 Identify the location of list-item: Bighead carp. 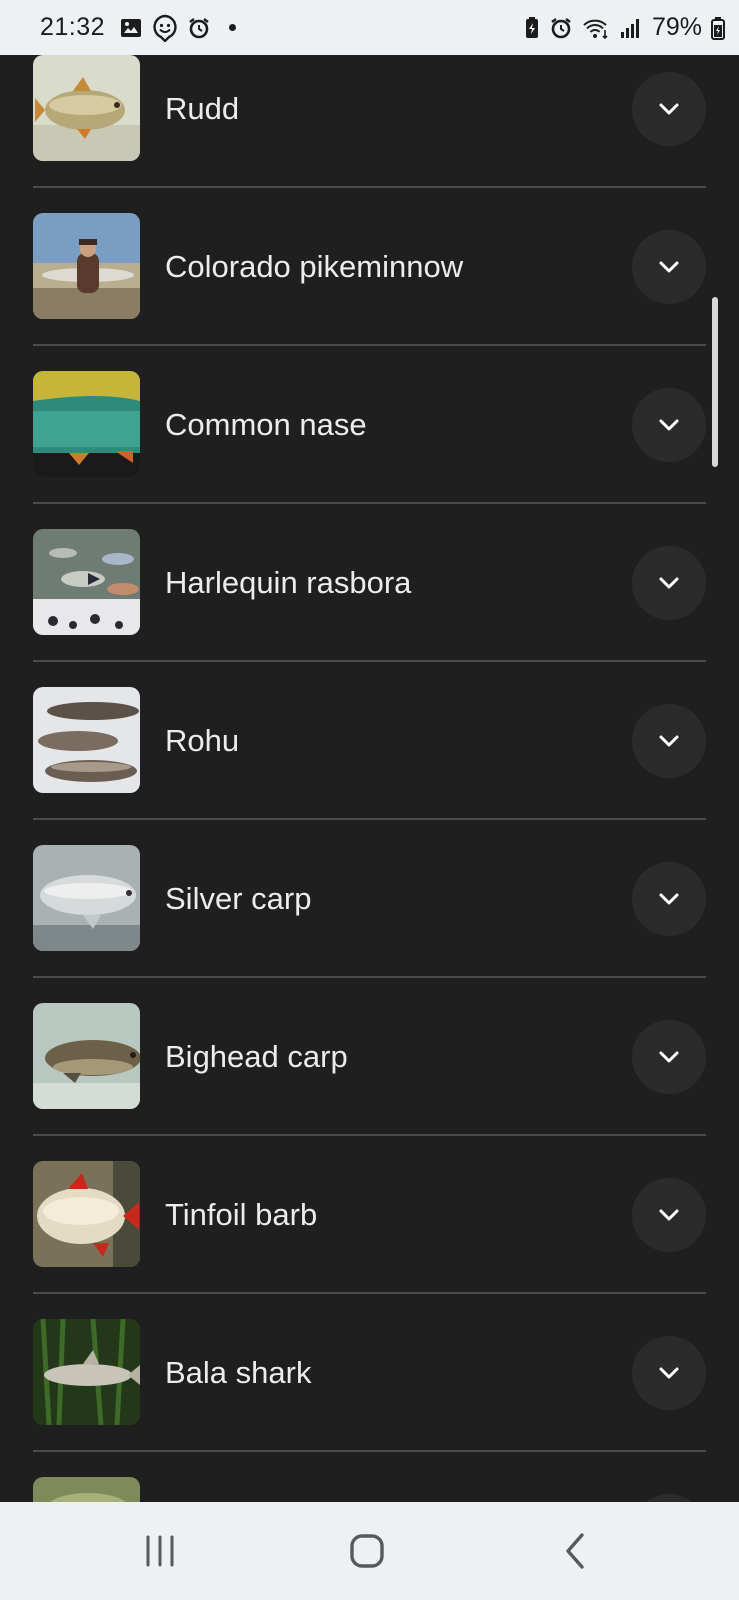
(369, 1057).